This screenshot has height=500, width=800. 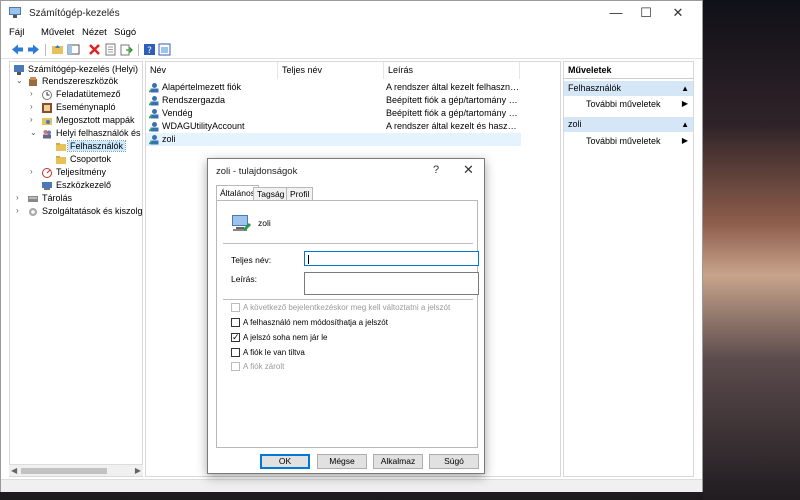 I want to click on full-name-input, so click(x=391, y=258).